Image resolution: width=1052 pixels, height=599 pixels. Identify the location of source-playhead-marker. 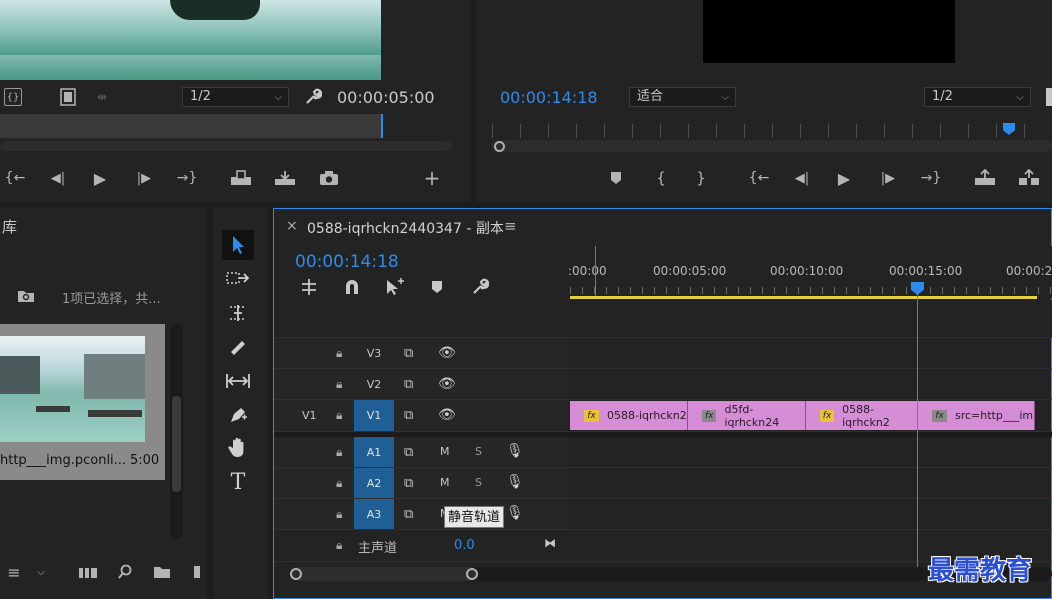
(382, 126).